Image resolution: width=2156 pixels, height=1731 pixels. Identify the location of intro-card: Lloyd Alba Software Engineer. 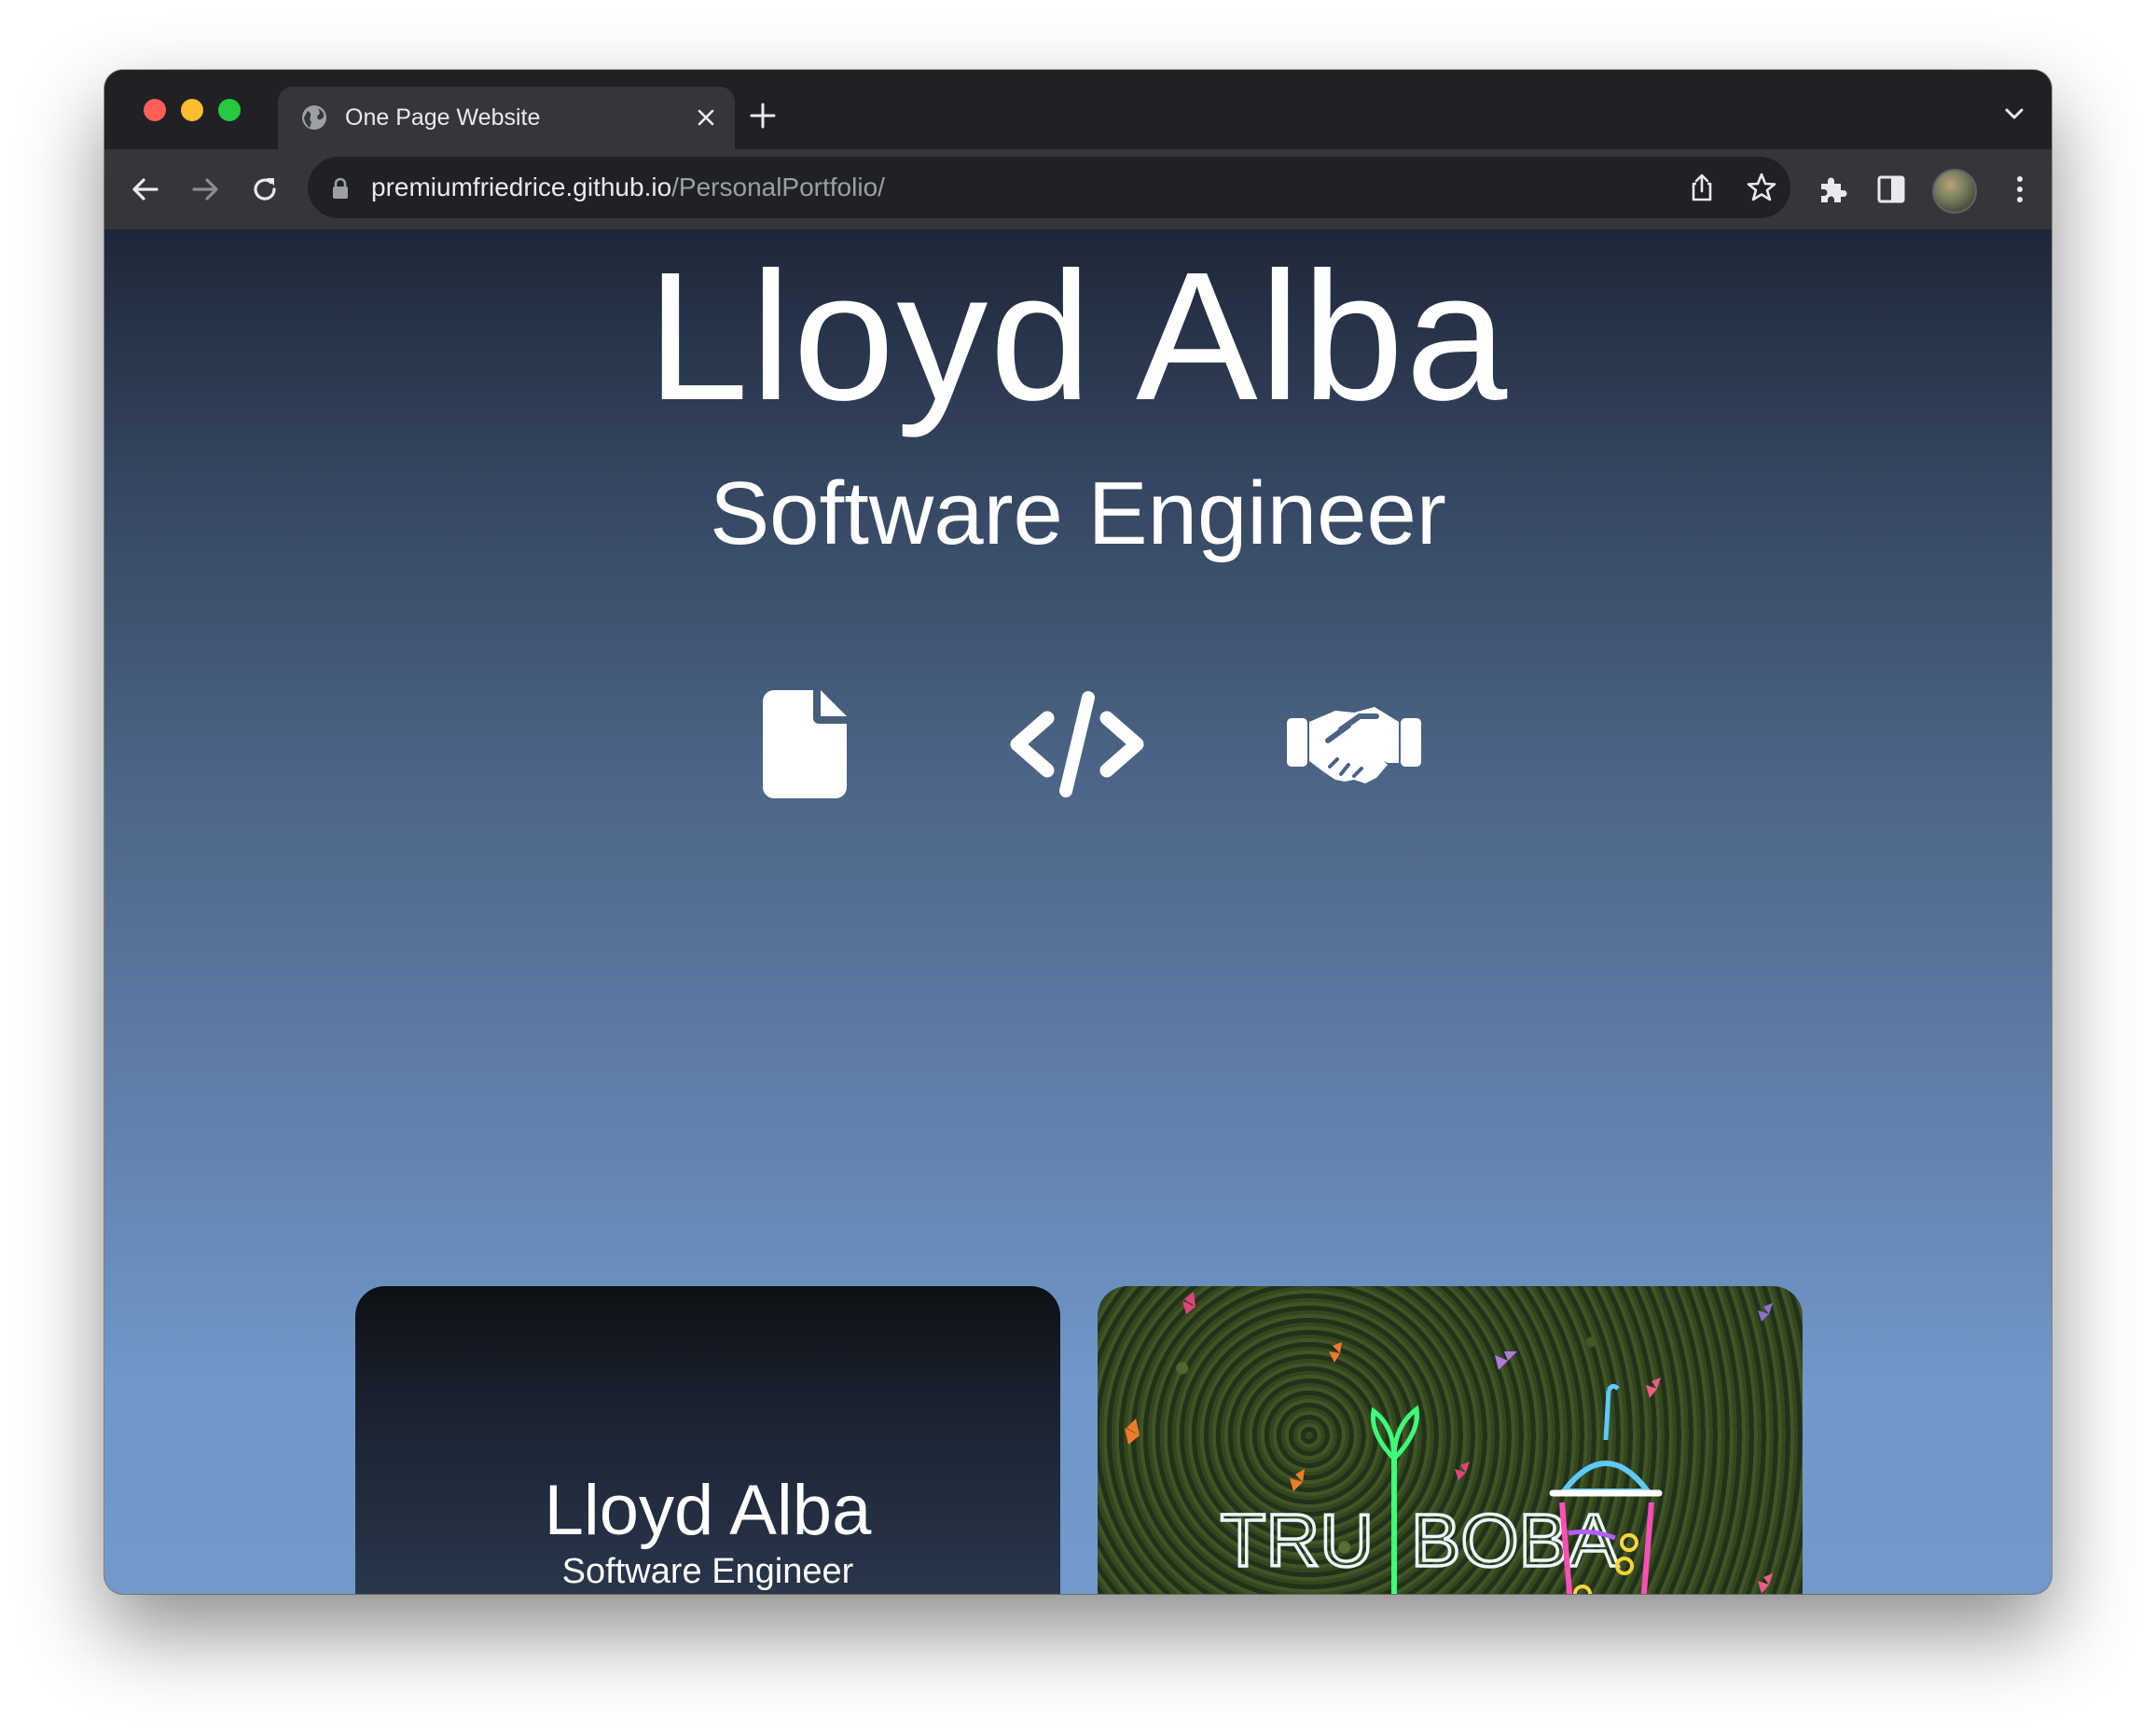
(707, 1440).